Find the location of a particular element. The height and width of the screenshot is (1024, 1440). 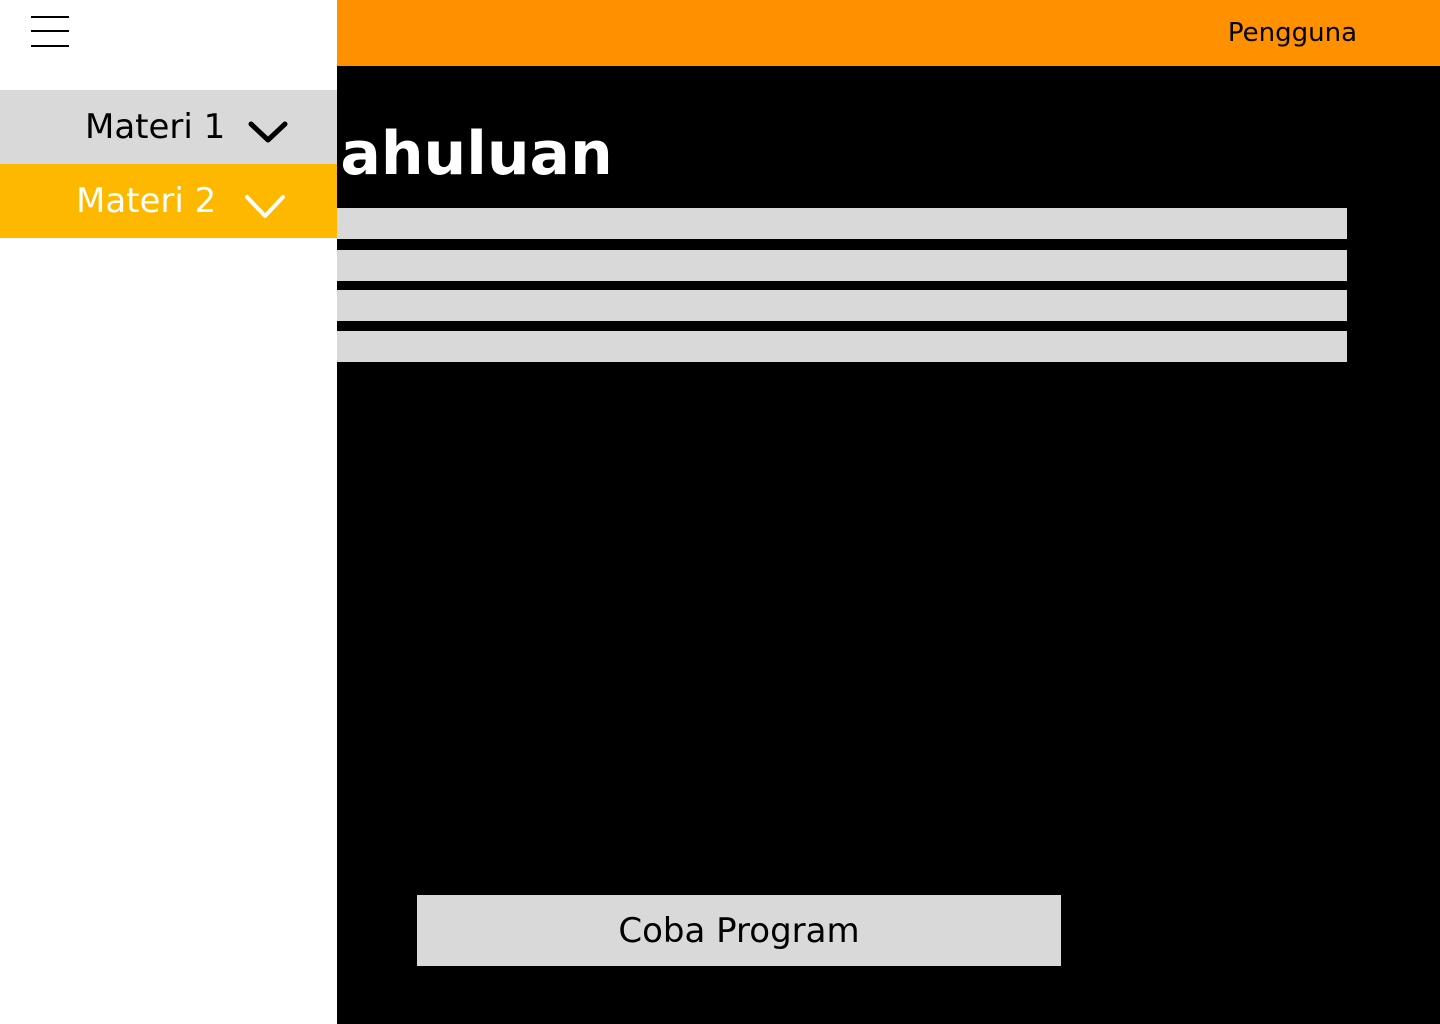

hamburger-icon is located at coordinates (50, 32).